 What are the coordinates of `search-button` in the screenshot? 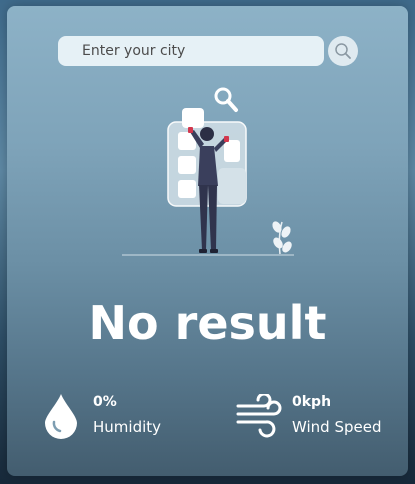 It's located at (343, 51).